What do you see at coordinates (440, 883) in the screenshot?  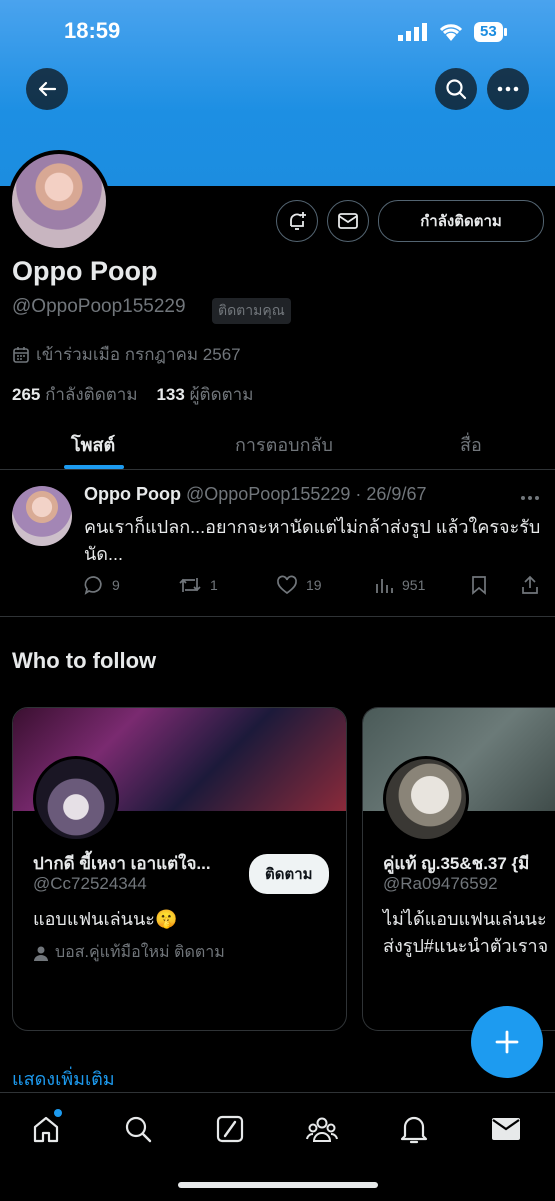 I see `card-handle: @Ra09476592` at bounding box center [440, 883].